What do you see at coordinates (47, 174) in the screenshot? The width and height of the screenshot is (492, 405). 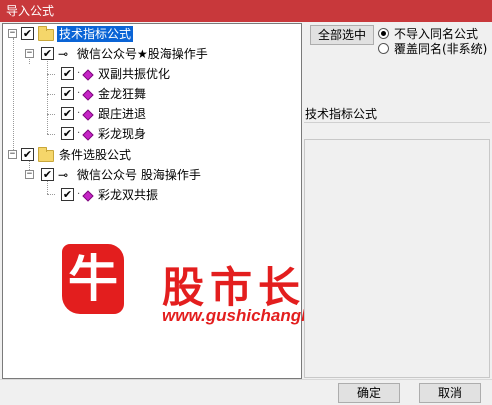 I see `checkbox-group2: ✔` at bounding box center [47, 174].